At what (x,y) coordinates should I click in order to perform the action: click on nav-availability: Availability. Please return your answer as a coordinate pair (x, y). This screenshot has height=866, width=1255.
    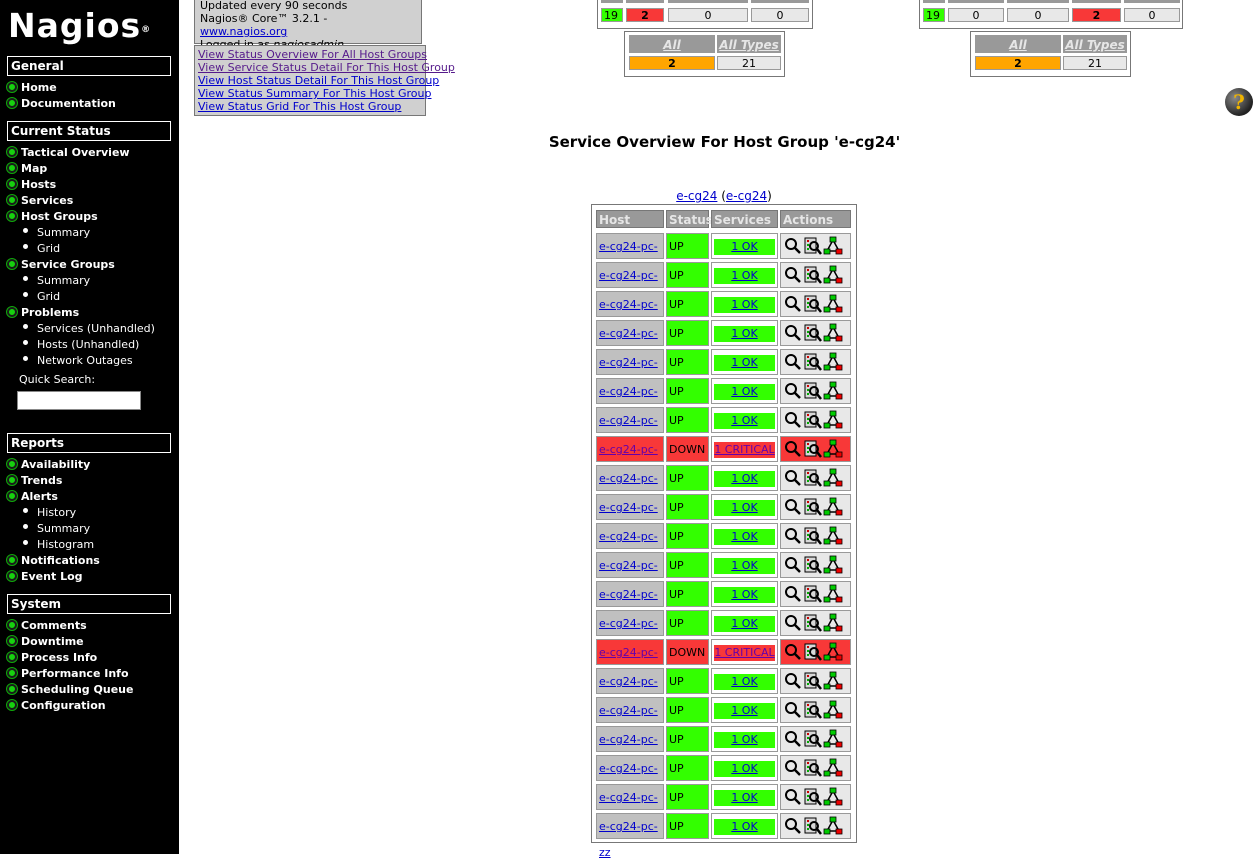
    Looking at the image, I should click on (48, 465).